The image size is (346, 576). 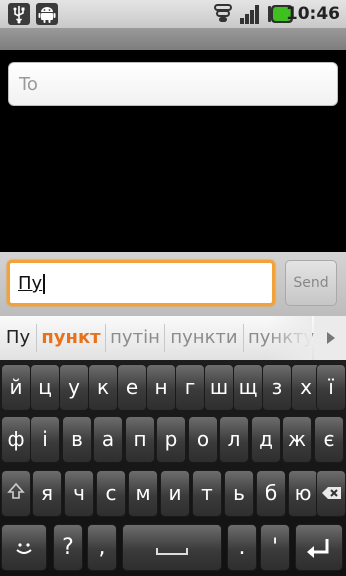 I want to click on key: к, so click(x=103, y=387).